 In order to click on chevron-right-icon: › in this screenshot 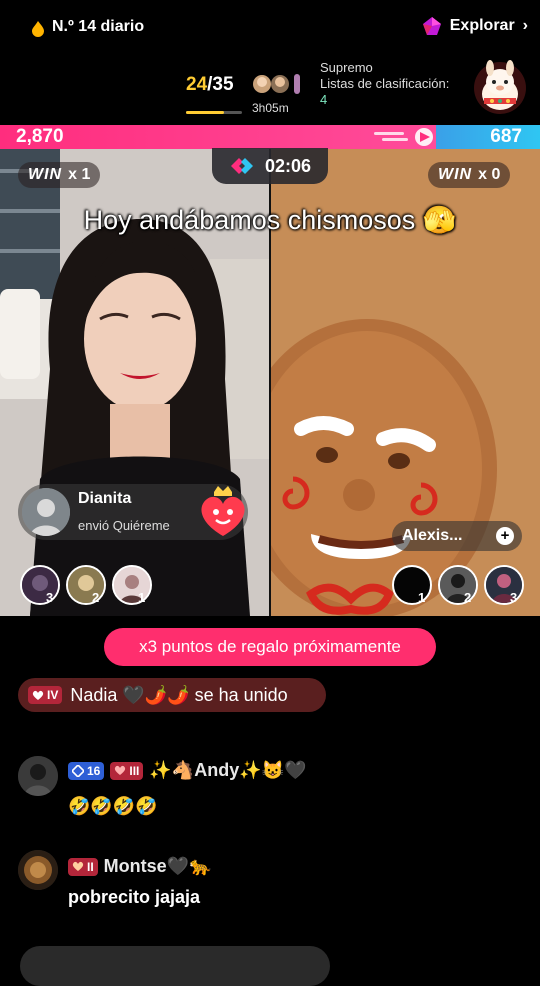, I will do `click(525, 25)`.